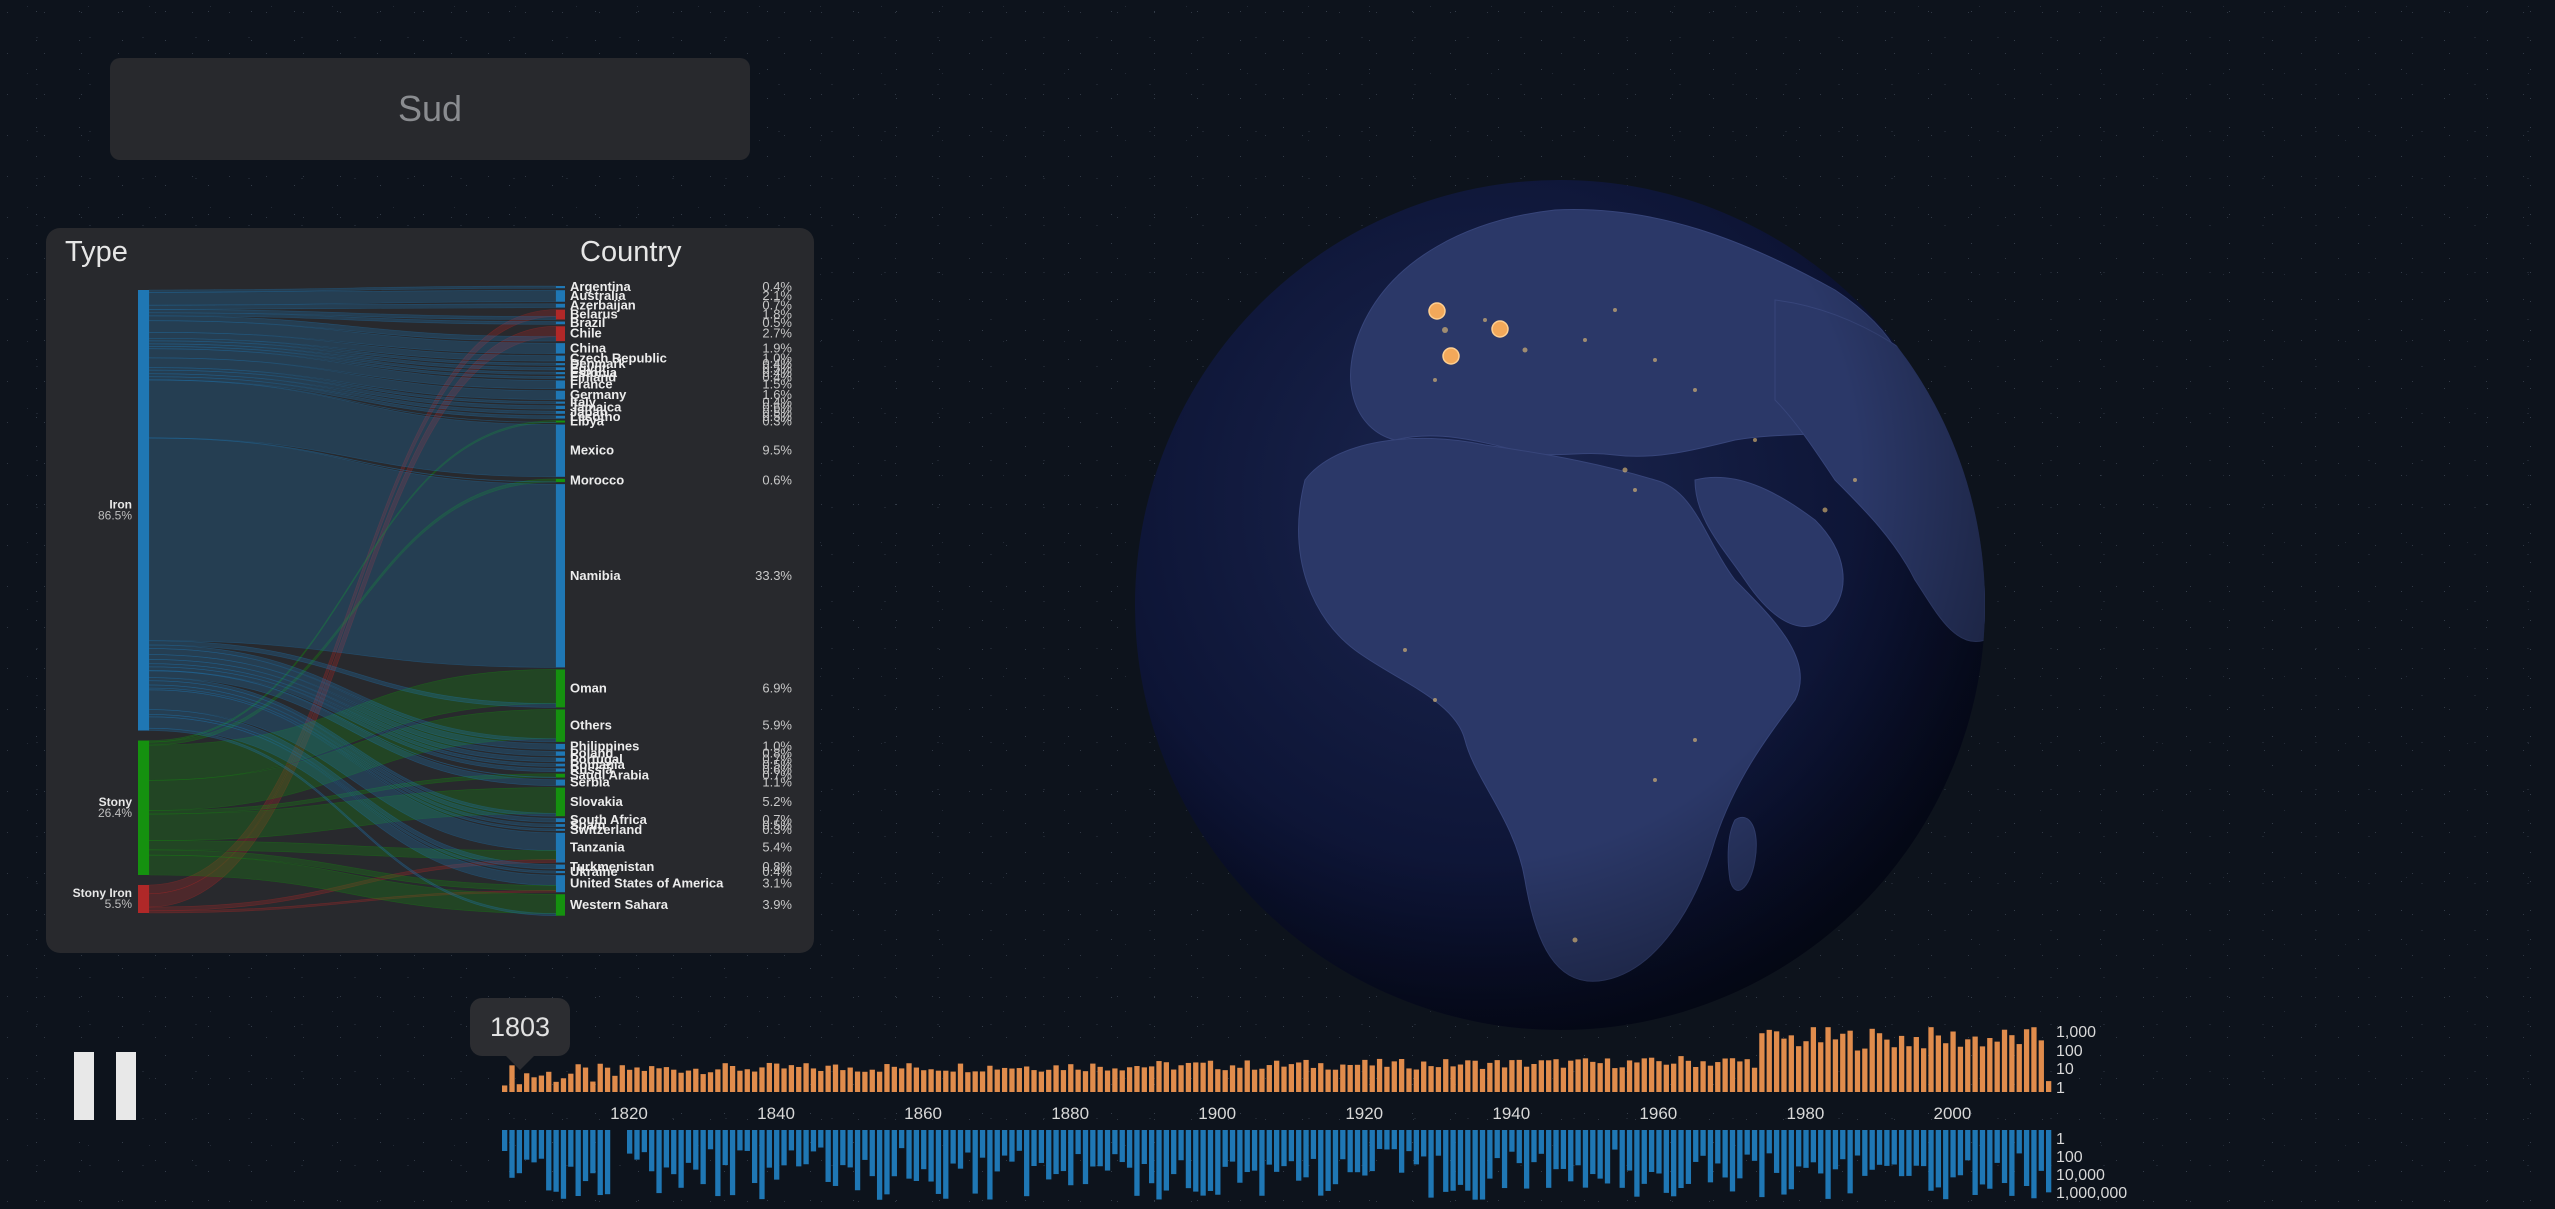 The image size is (2555, 1209). I want to click on search-input: Sud, so click(430, 109).